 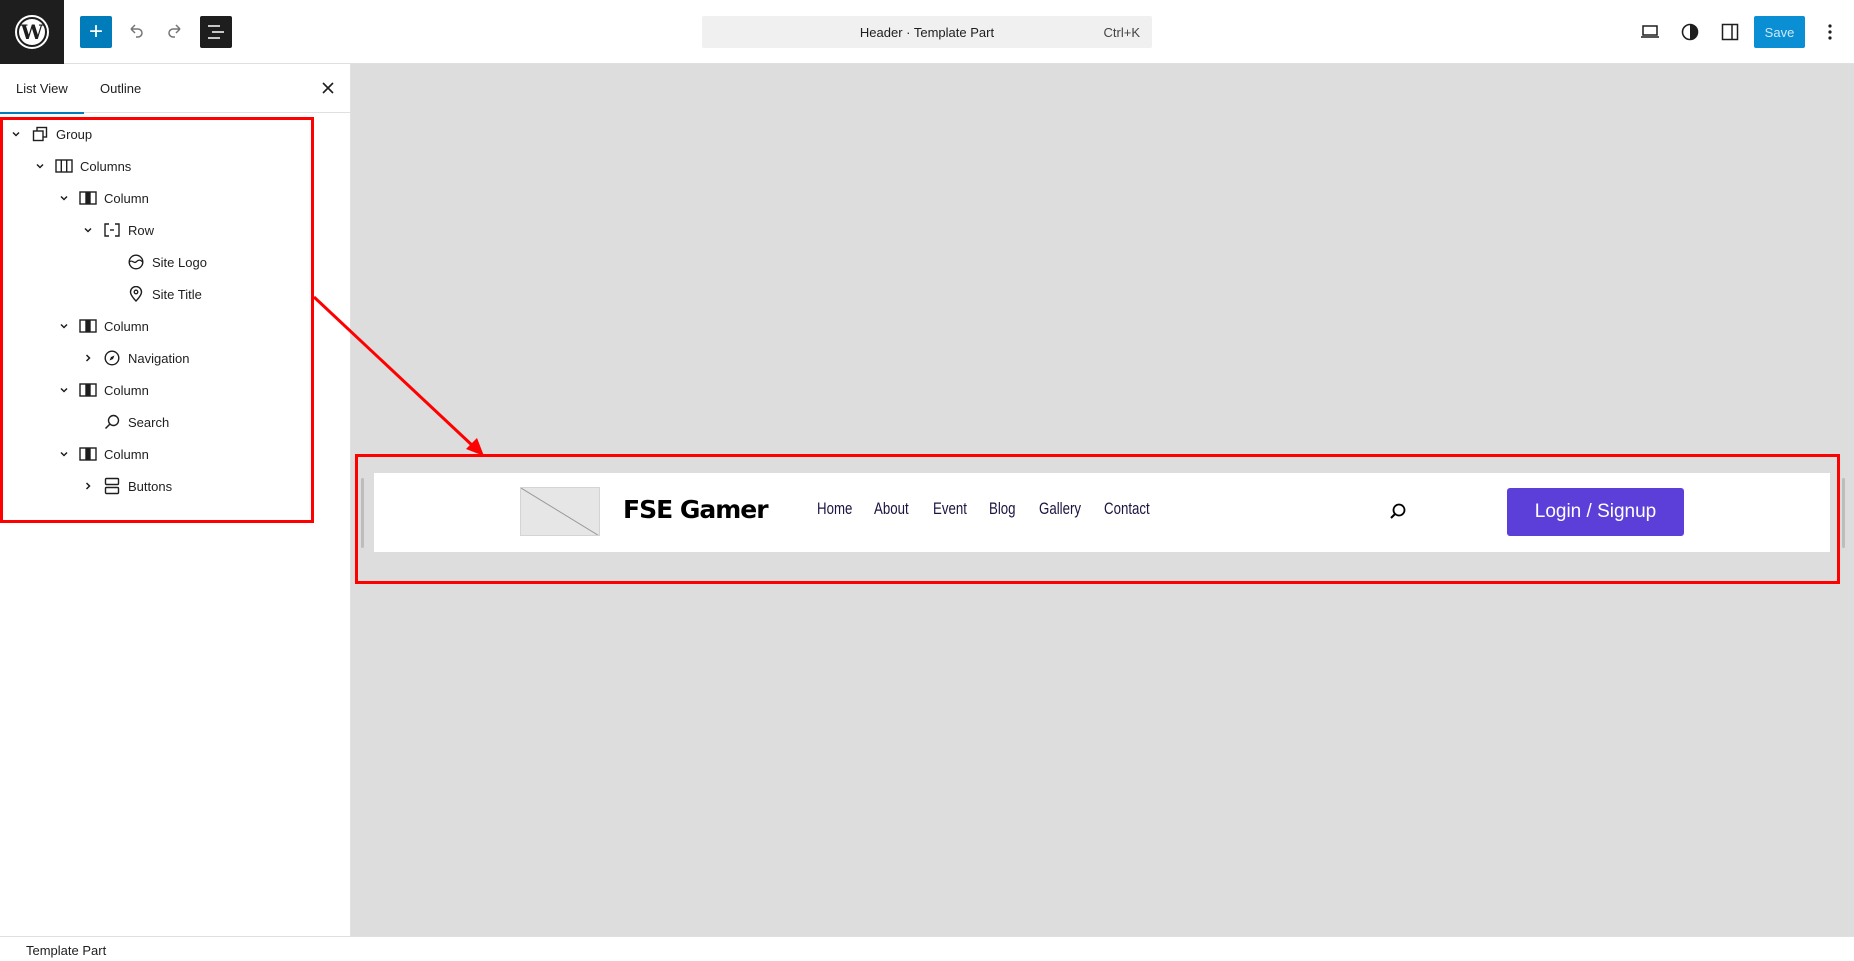 What do you see at coordinates (398, 375) in the screenshot?
I see `annotation-arrow` at bounding box center [398, 375].